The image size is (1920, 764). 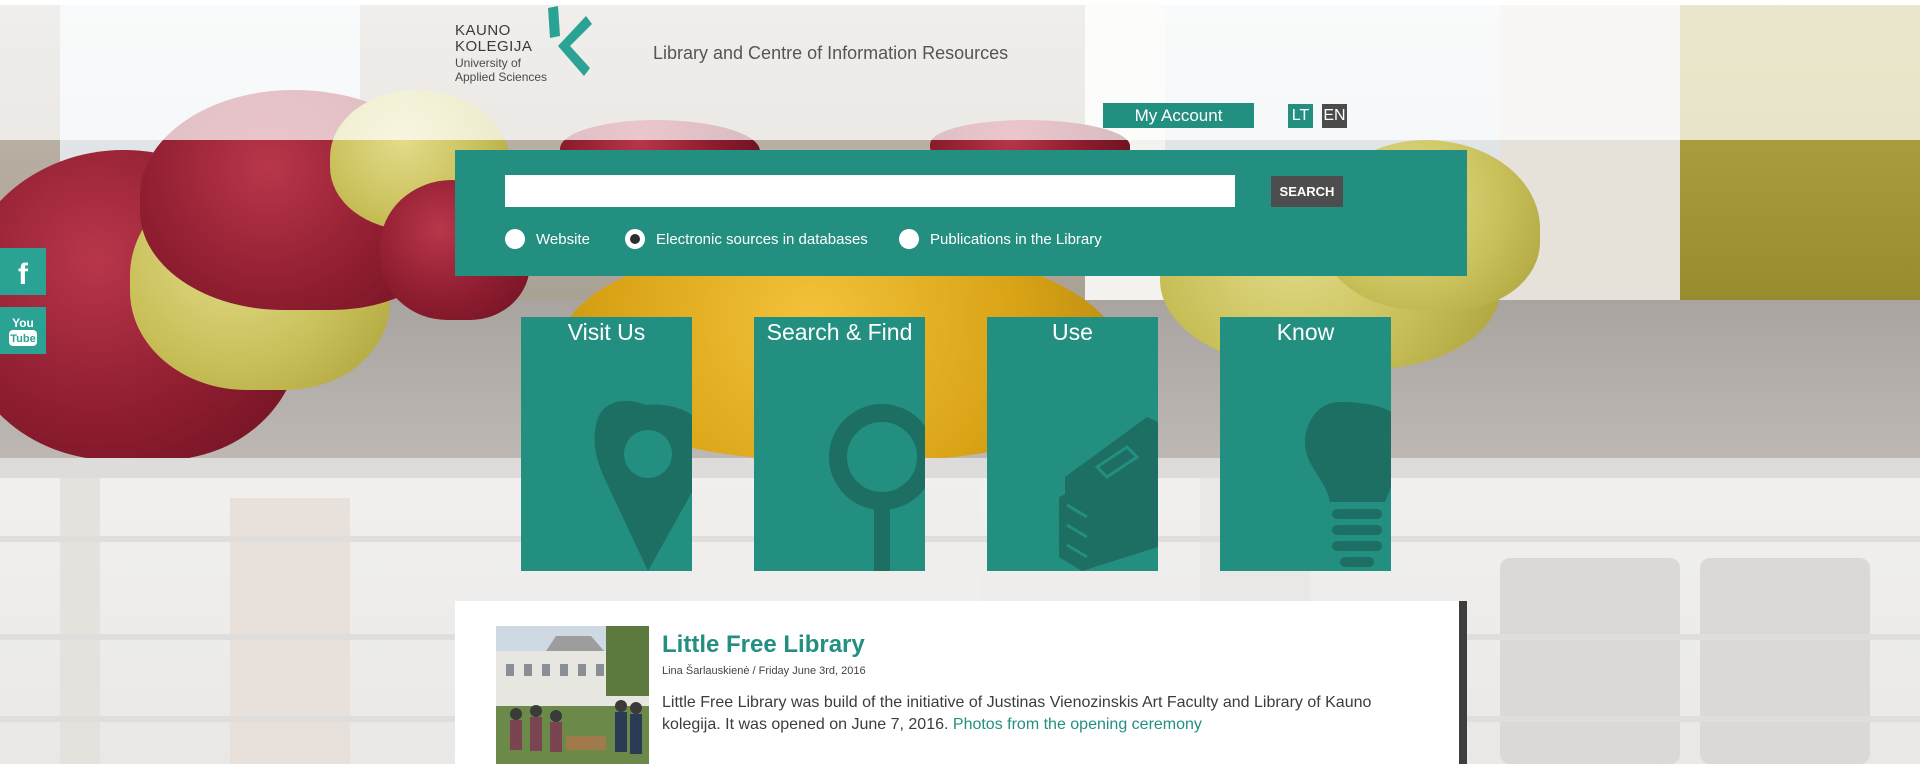 What do you see at coordinates (960, 2) in the screenshot?
I see `top-strip` at bounding box center [960, 2].